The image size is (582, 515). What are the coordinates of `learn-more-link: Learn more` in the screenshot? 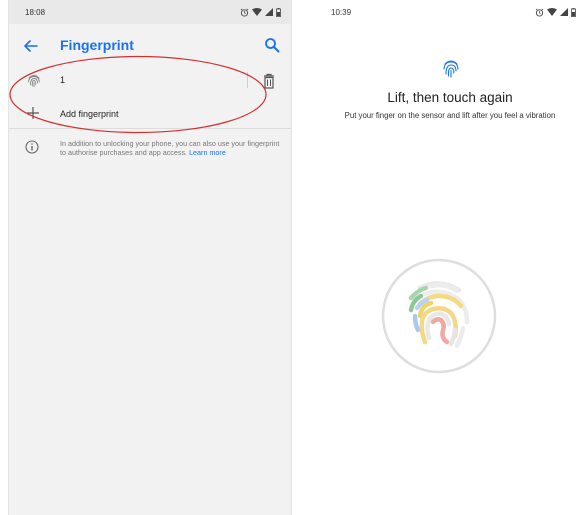 It's located at (207, 152).